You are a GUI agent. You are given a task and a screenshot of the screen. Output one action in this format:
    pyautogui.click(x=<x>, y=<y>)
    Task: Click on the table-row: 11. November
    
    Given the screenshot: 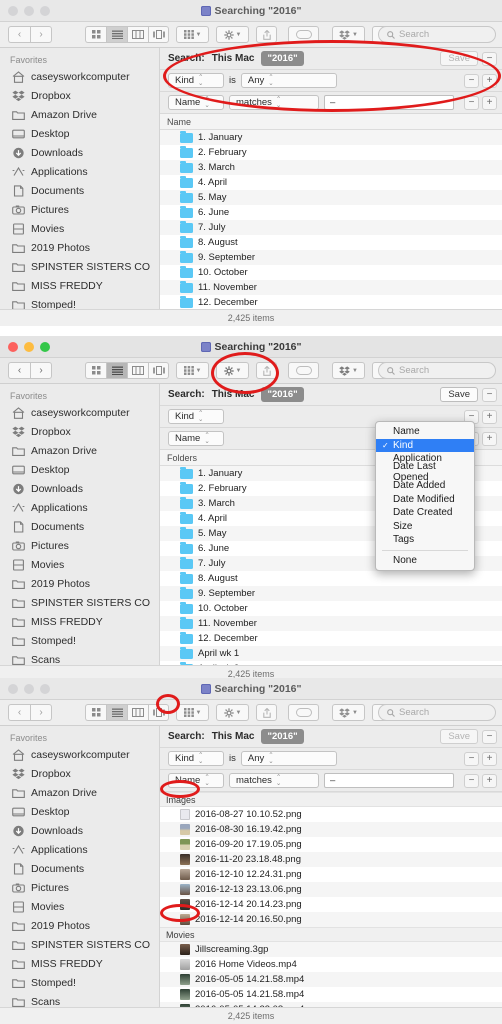 What is the action you would take?
    pyautogui.click(x=331, y=287)
    